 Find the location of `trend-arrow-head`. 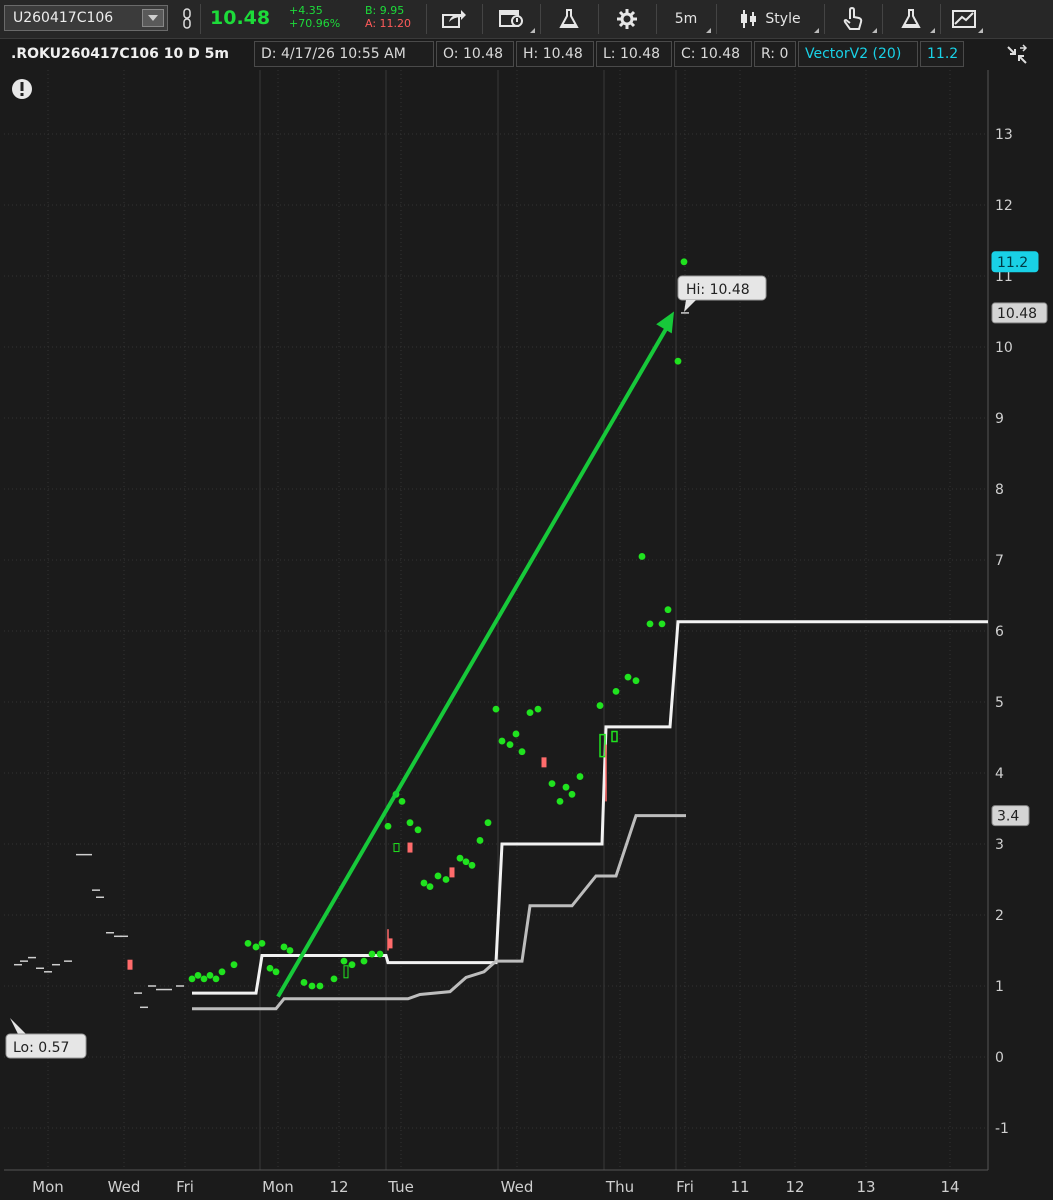

trend-arrow-head is located at coordinates (665, 322).